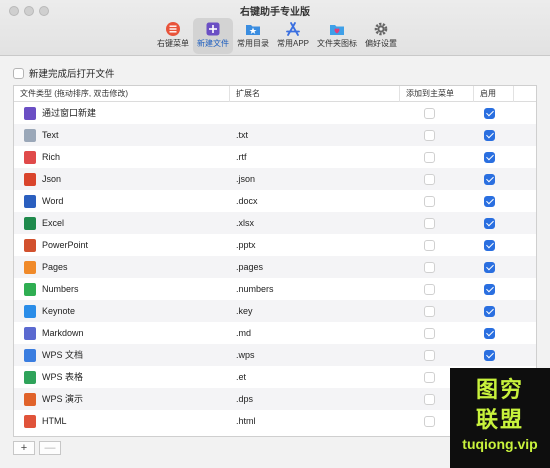 This screenshot has height=468, width=550. What do you see at coordinates (65, 245) in the screenshot?
I see `file-type-name: PowerPoint` at bounding box center [65, 245].